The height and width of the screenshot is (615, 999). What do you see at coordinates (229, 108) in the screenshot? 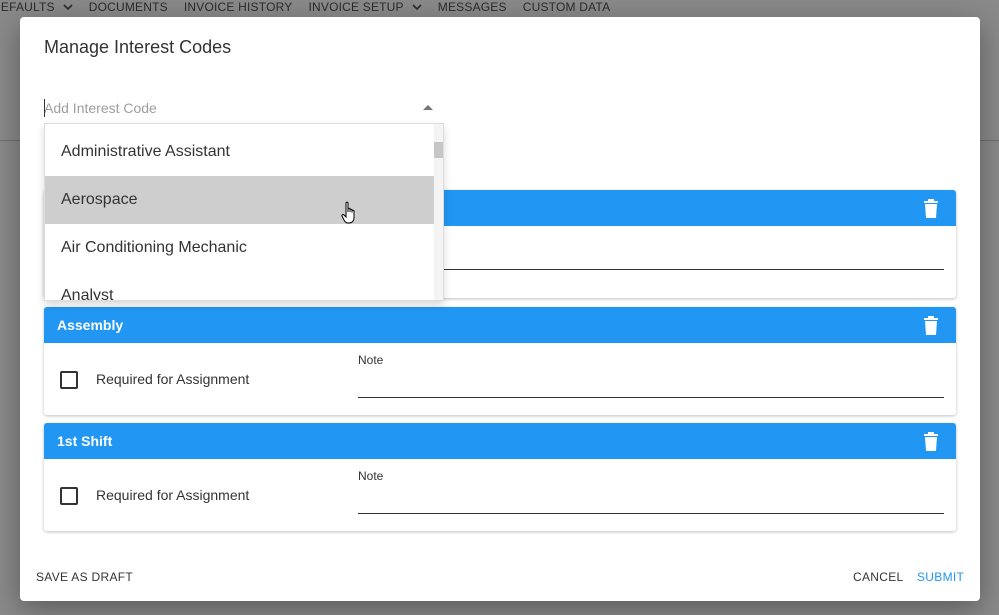
I see `add-interest-code-input` at bounding box center [229, 108].